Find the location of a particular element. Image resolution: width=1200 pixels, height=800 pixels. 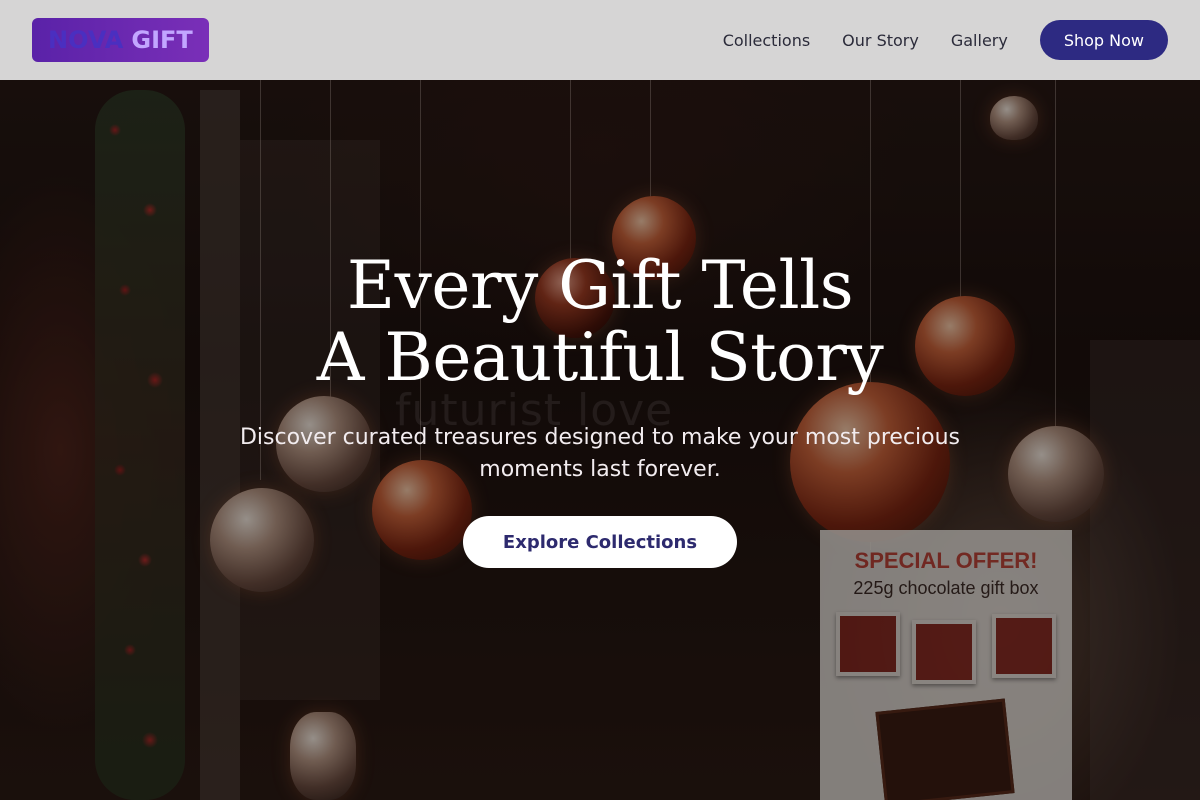

brand-logo: NOVA GIFT is located at coordinates (120, 40).